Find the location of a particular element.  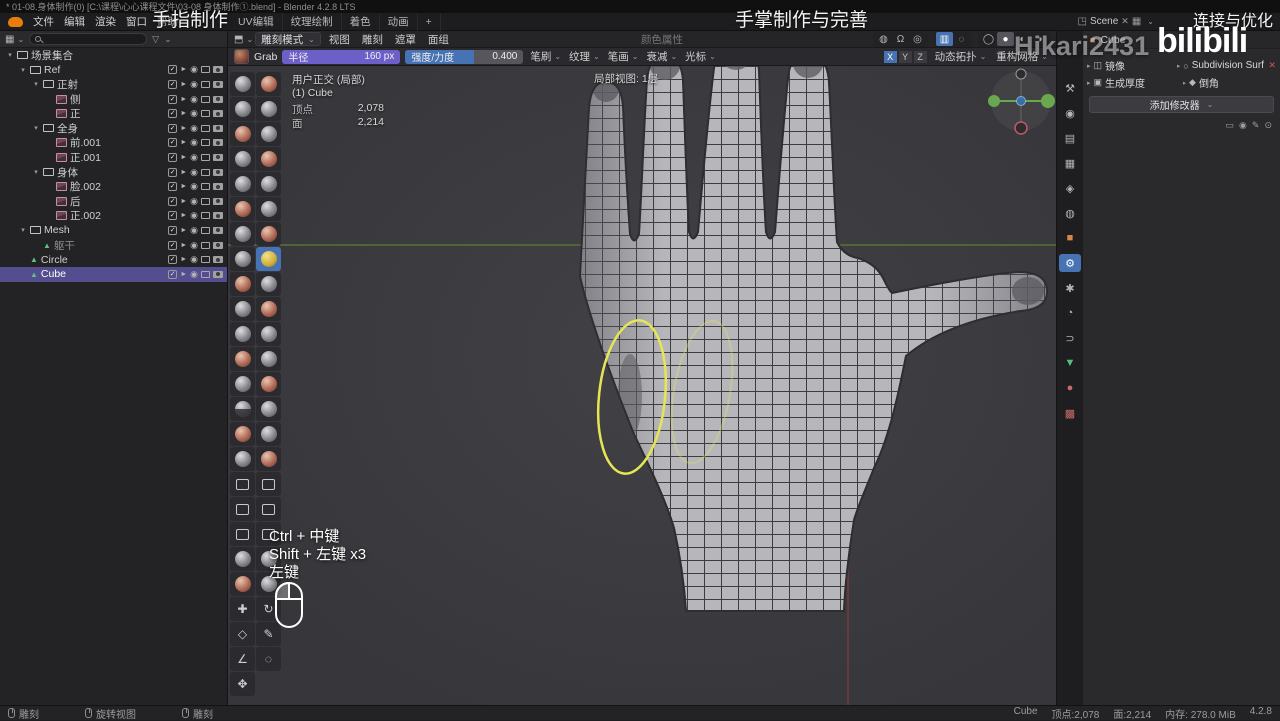

xray-toggle-icon: ▥ is located at coordinates (945, 39).